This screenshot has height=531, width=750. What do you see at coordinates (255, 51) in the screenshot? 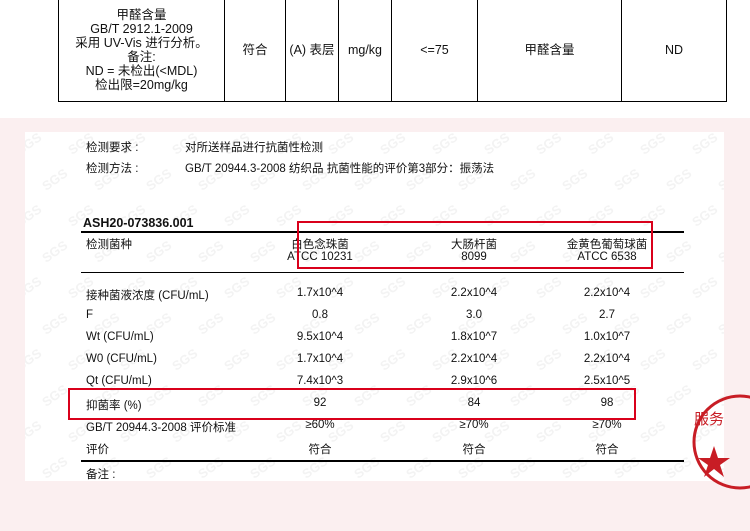
I see `conclusion-cell: 符合` at bounding box center [255, 51].